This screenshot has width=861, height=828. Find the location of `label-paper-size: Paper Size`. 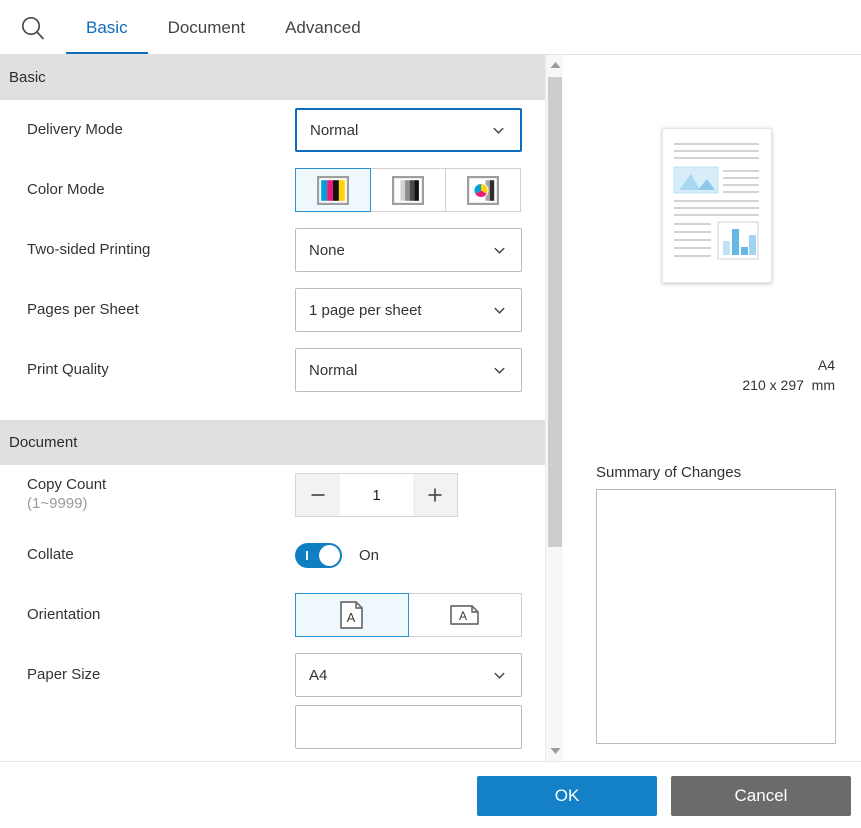

label-paper-size: Paper Size is located at coordinates (64, 674).